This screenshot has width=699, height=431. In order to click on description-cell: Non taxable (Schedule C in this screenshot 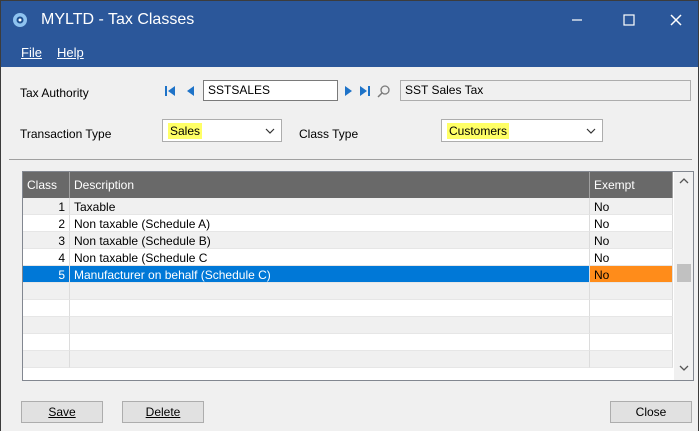, I will do `click(330, 257)`.